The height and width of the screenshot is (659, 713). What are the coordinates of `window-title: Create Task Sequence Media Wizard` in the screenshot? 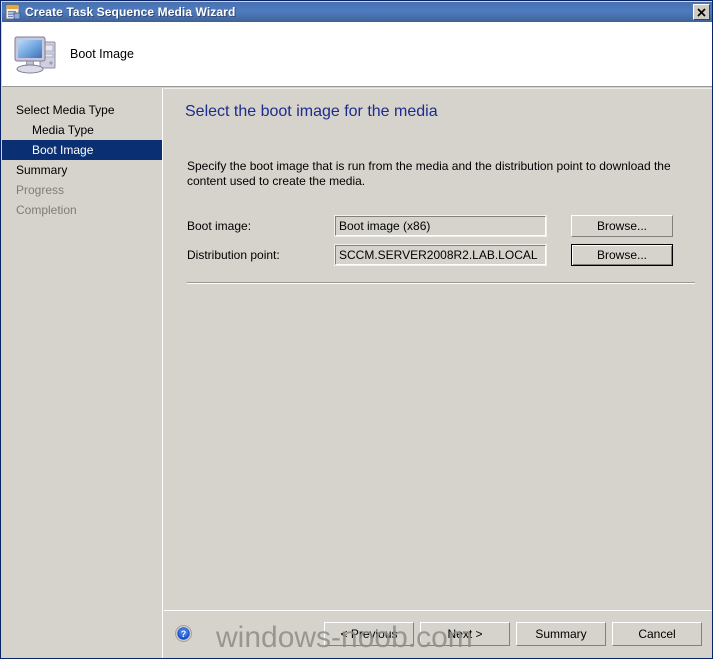 It's located at (130, 12).